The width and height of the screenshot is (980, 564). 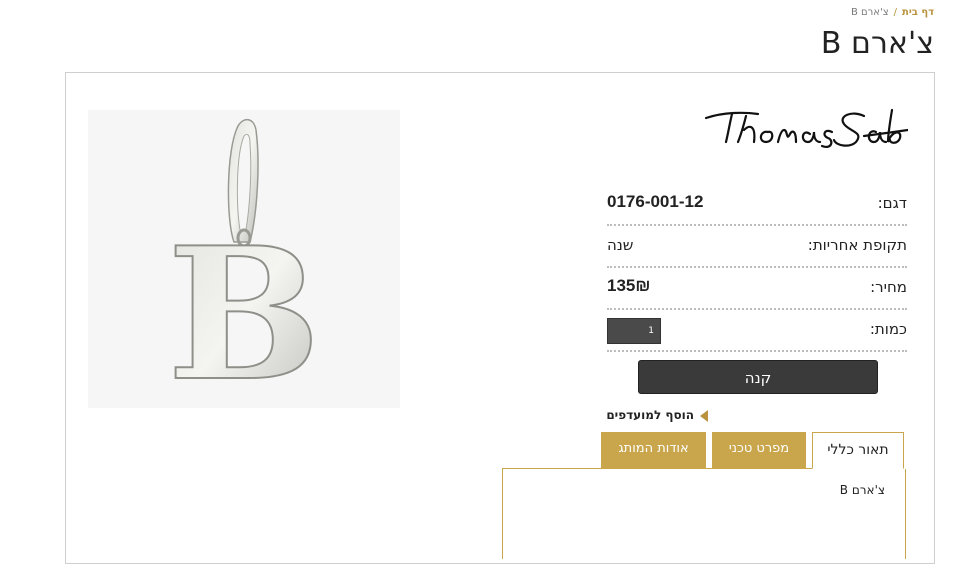 What do you see at coordinates (704, 415) in the screenshot?
I see `arrow-left-icon` at bounding box center [704, 415].